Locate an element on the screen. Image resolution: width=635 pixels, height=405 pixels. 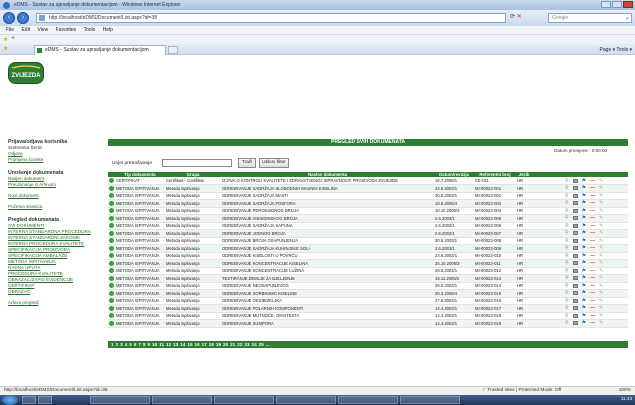
pager-link: 15 is located at coordinates (189, 344).